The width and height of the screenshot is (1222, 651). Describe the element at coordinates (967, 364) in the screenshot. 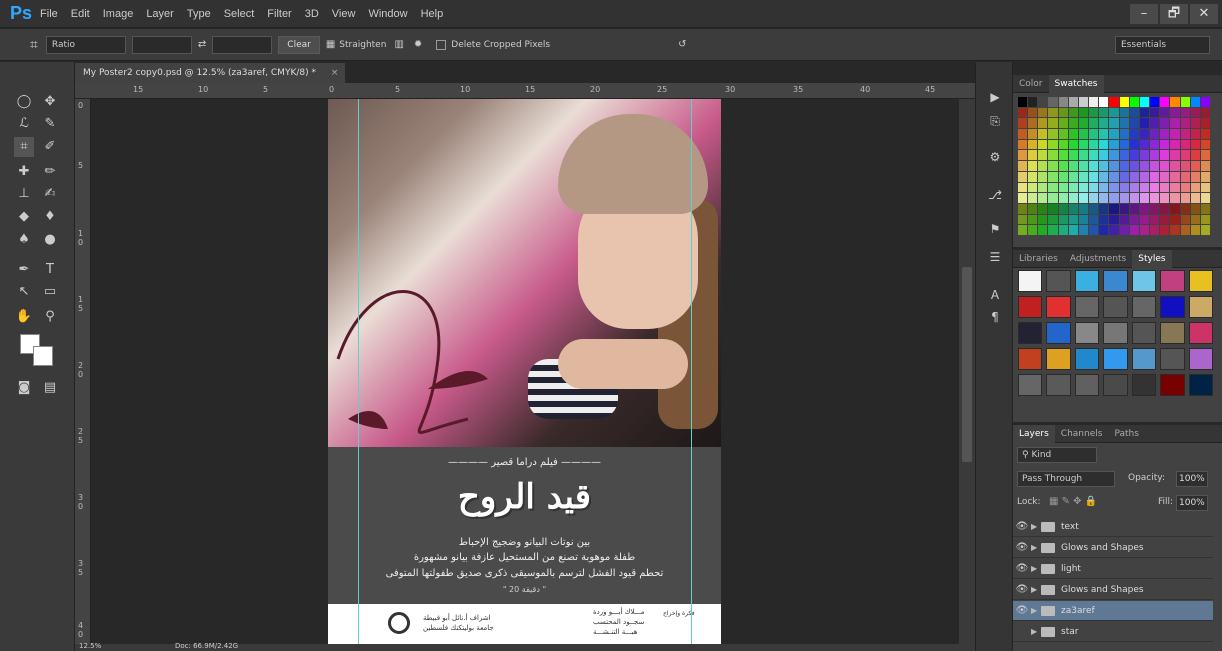

I see `scrollbar-thumb` at that location.